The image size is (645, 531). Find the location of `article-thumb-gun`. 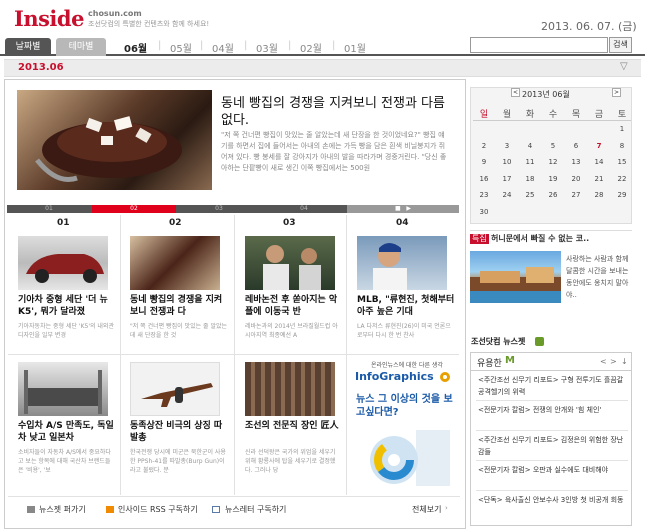

article-thumb-gun is located at coordinates (175, 389).